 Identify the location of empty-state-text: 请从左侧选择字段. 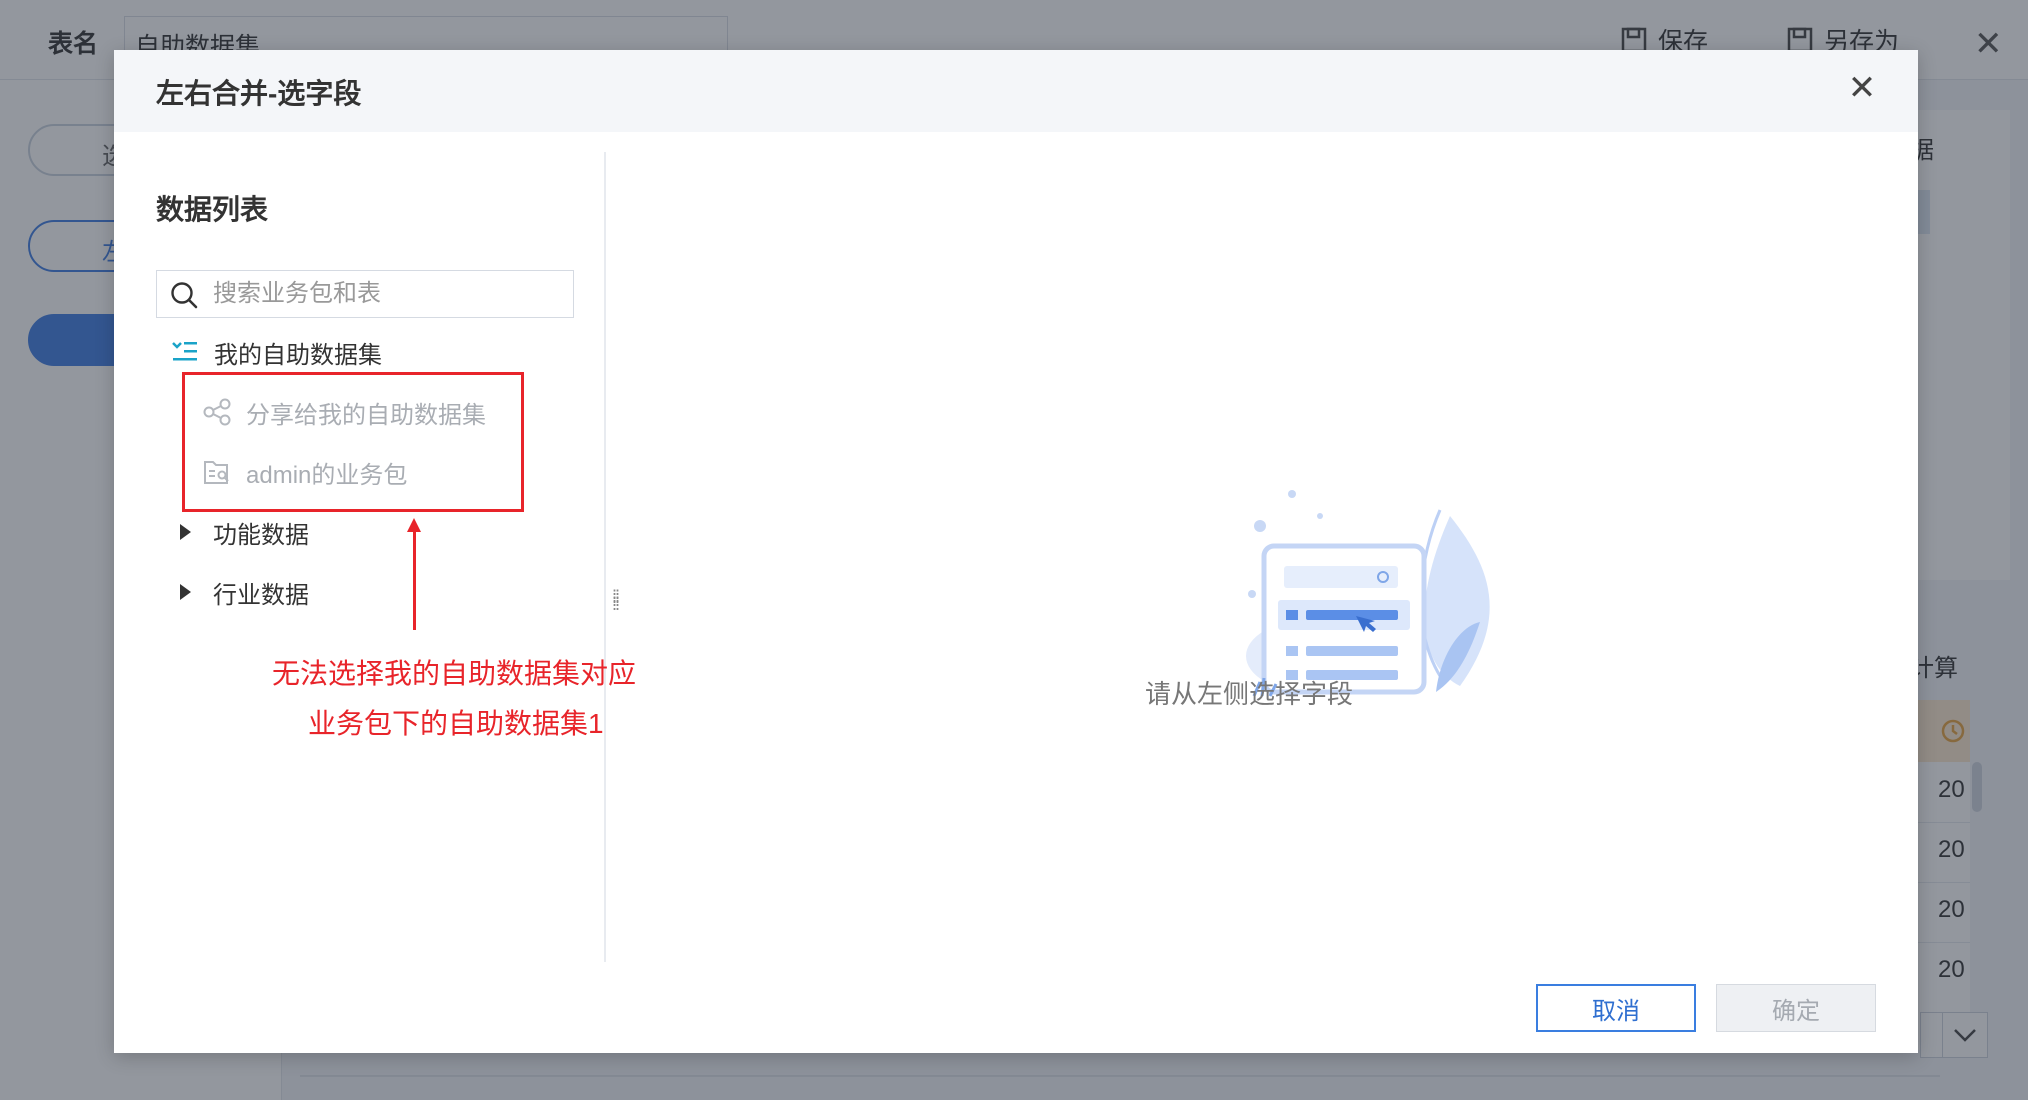
(1249, 694).